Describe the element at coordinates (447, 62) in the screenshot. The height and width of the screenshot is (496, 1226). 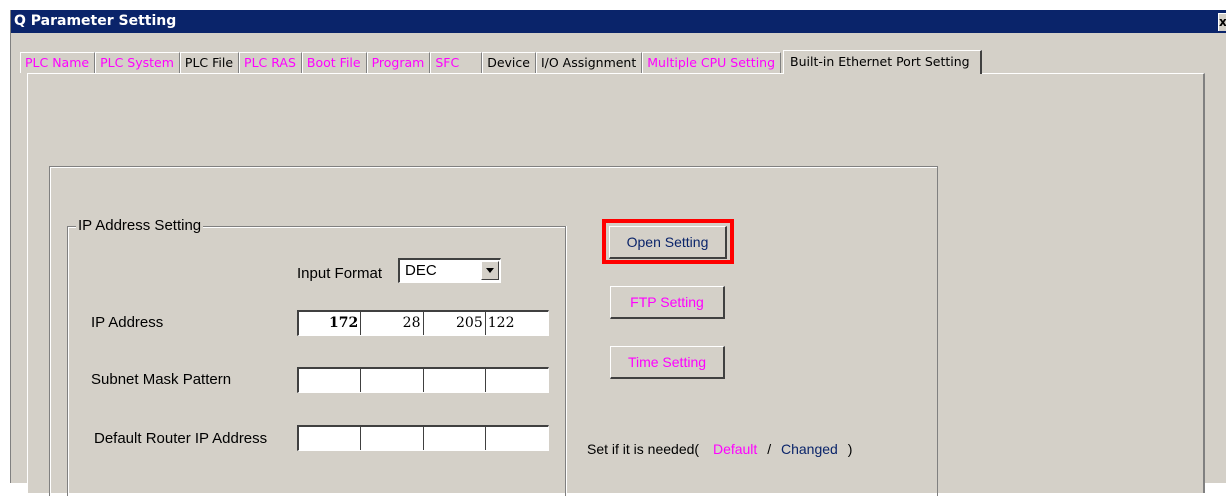
I see `tab-label: SFC` at that location.